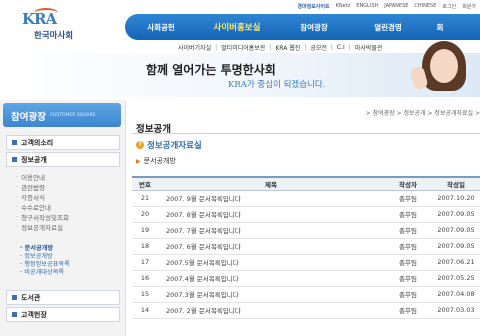  What do you see at coordinates (271, 198) in the screenshot?
I see `cell-title-link: 2007. 9월 문서목록입니다` at bounding box center [271, 198].